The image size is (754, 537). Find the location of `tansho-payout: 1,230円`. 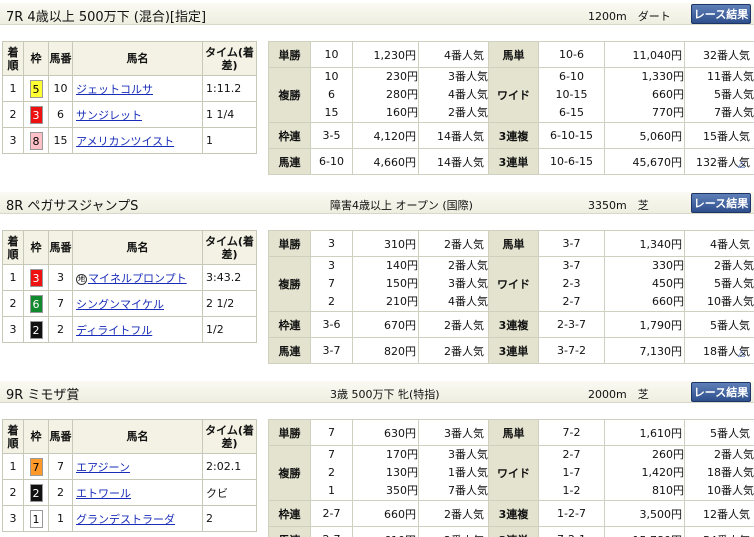

tansho-payout: 1,230円 is located at coordinates (385, 54).